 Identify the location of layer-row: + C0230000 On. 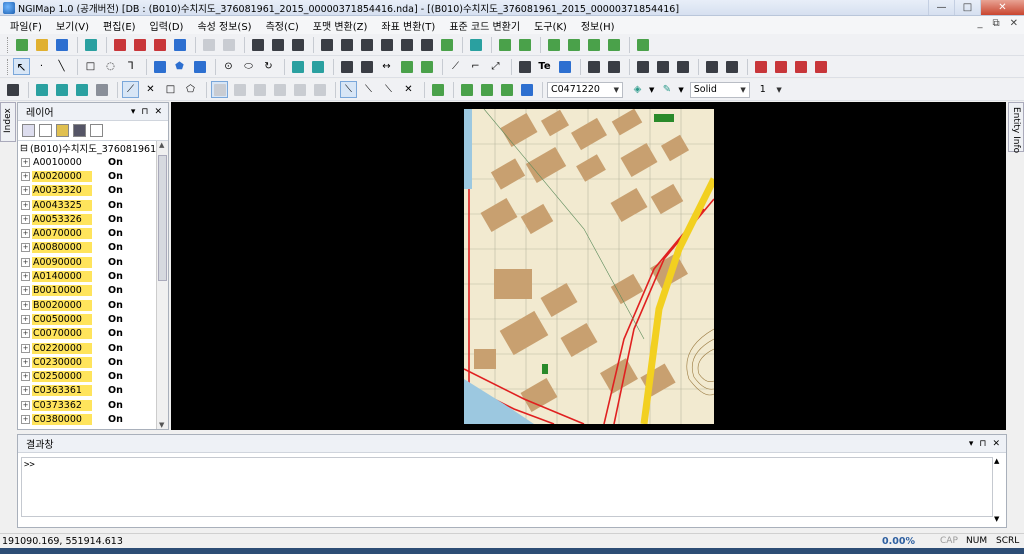
(87, 362).